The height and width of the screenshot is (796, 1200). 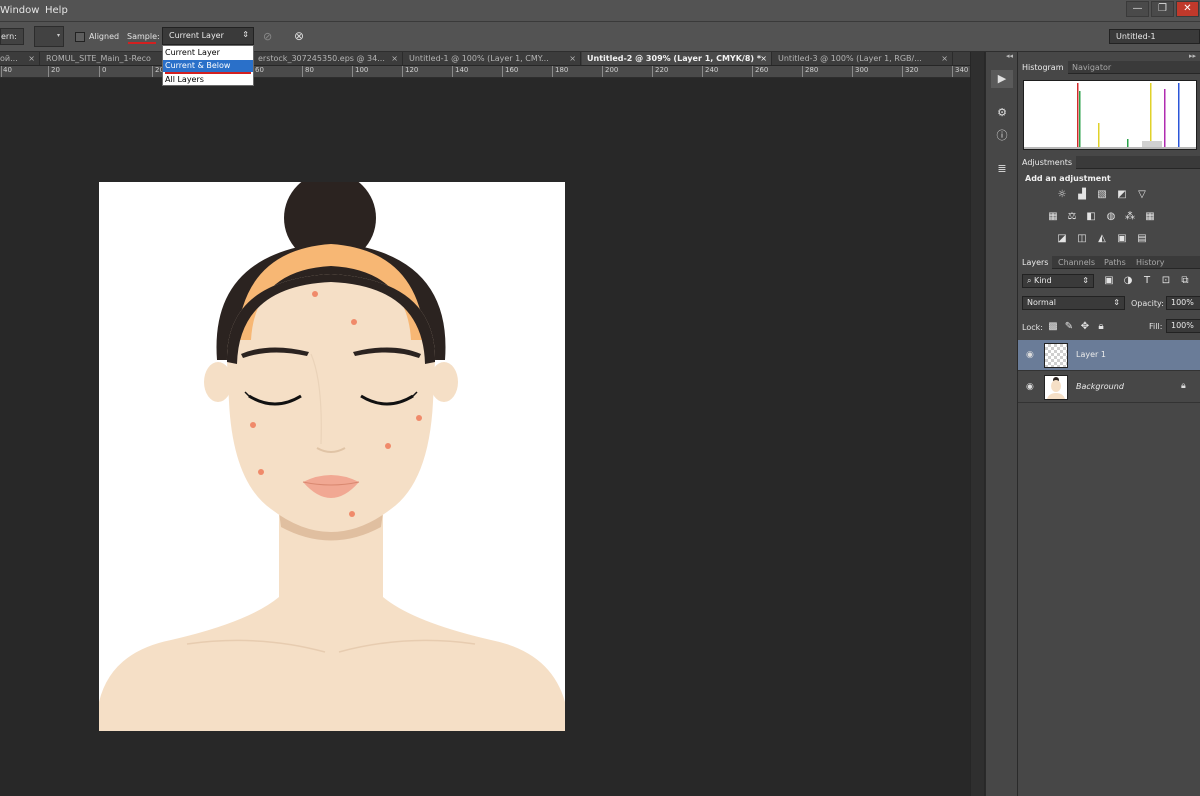 What do you see at coordinates (1002, 79) in the screenshot?
I see `play-action-icon: ▶` at bounding box center [1002, 79].